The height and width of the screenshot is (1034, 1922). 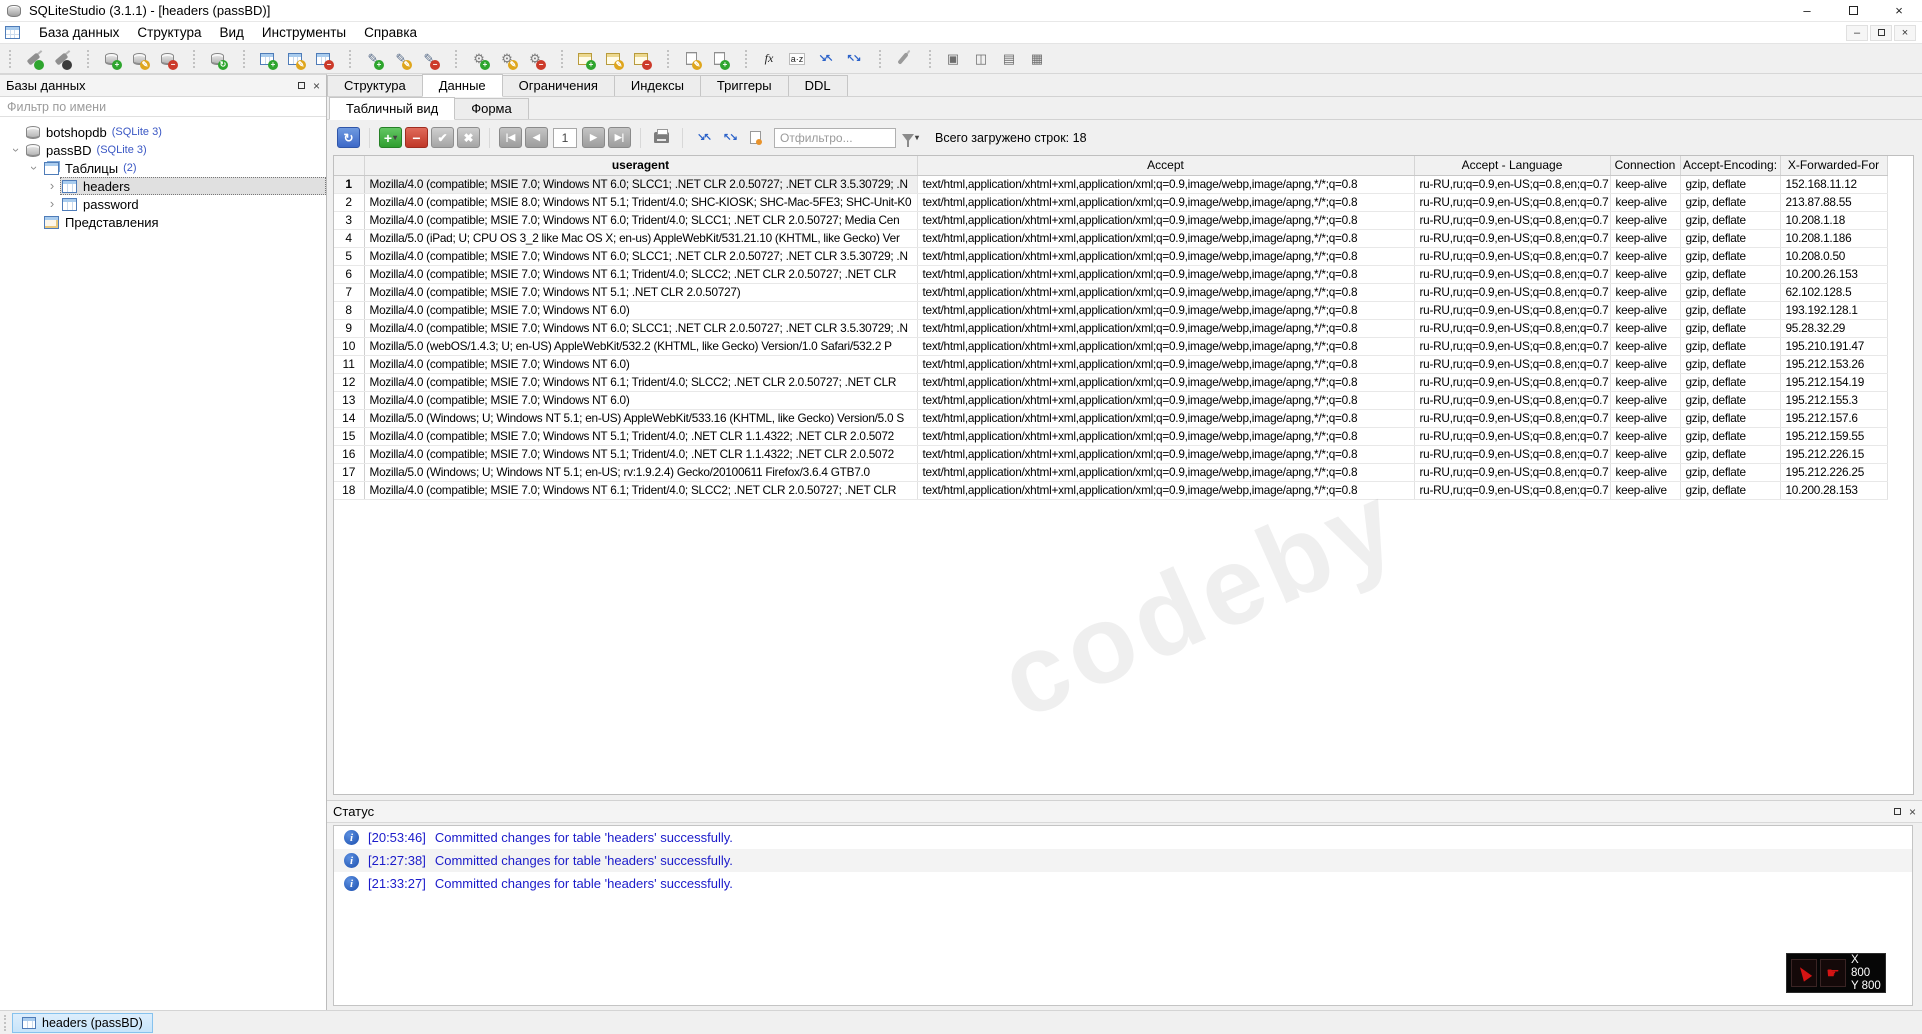 What do you see at coordinates (349, 400) in the screenshot?
I see `row-number-cell: 13` at bounding box center [349, 400].